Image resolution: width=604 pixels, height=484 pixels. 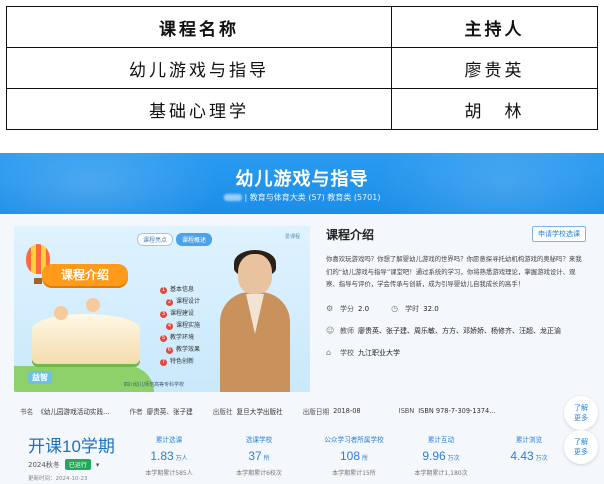 What do you see at coordinates (302, 183) in the screenshot?
I see `course-banner: 幼儿游戏与指导 | 教育与体育大类 (57) 教育类 (5701)` at bounding box center [302, 183].